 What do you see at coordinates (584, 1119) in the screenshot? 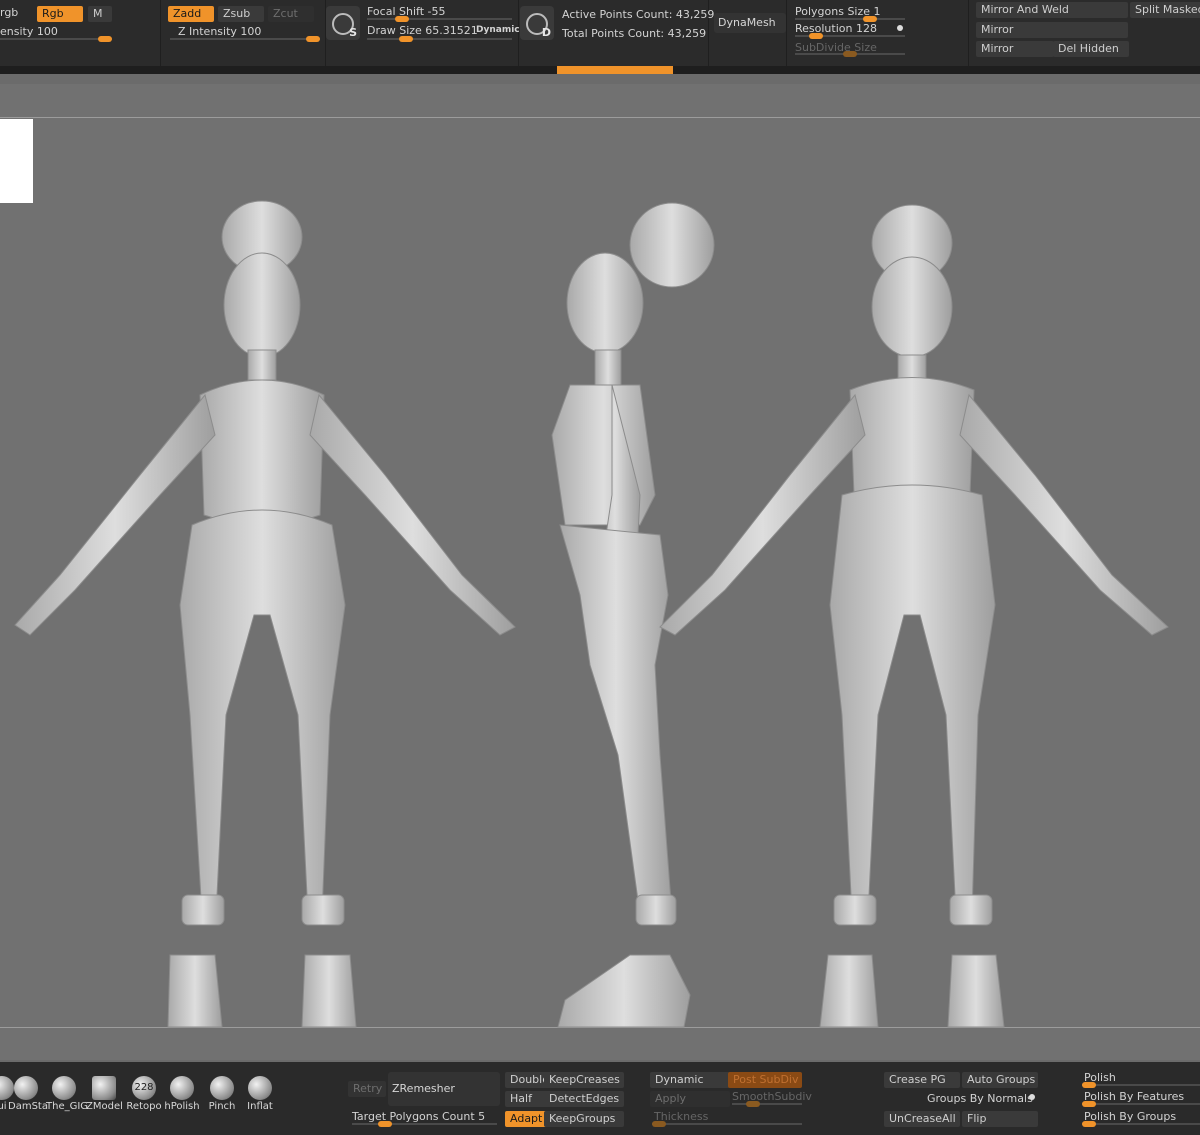
I see `keepgroups-toggle: KeepGroups` at bounding box center [584, 1119].